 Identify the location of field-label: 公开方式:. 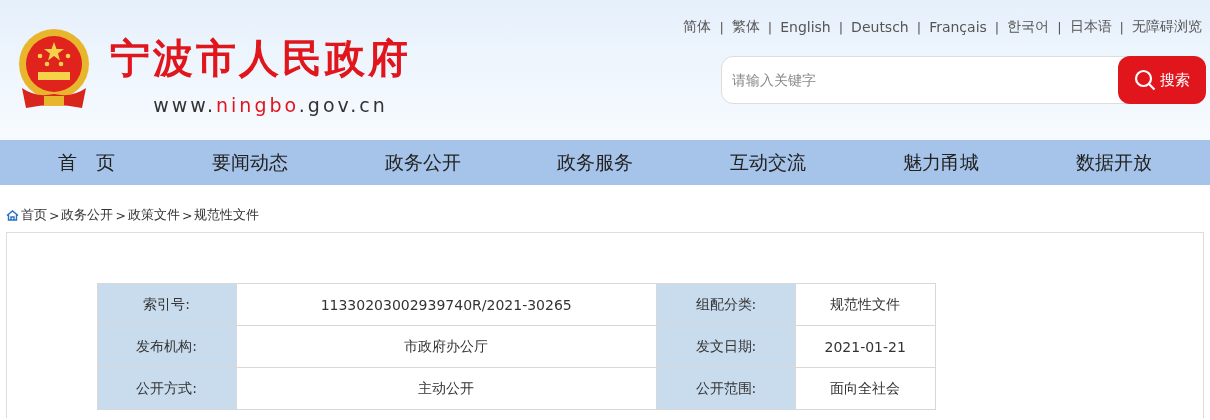
(166, 388).